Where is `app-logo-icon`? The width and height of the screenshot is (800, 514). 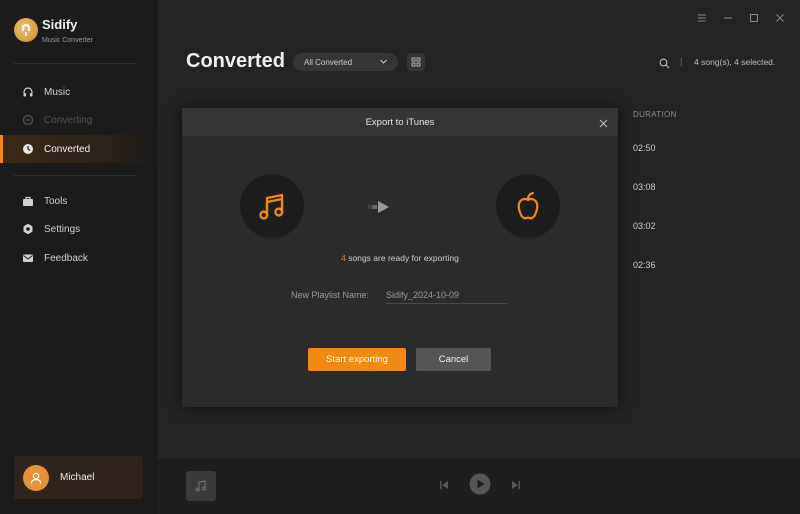 app-logo-icon is located at coordinates (26, 30).